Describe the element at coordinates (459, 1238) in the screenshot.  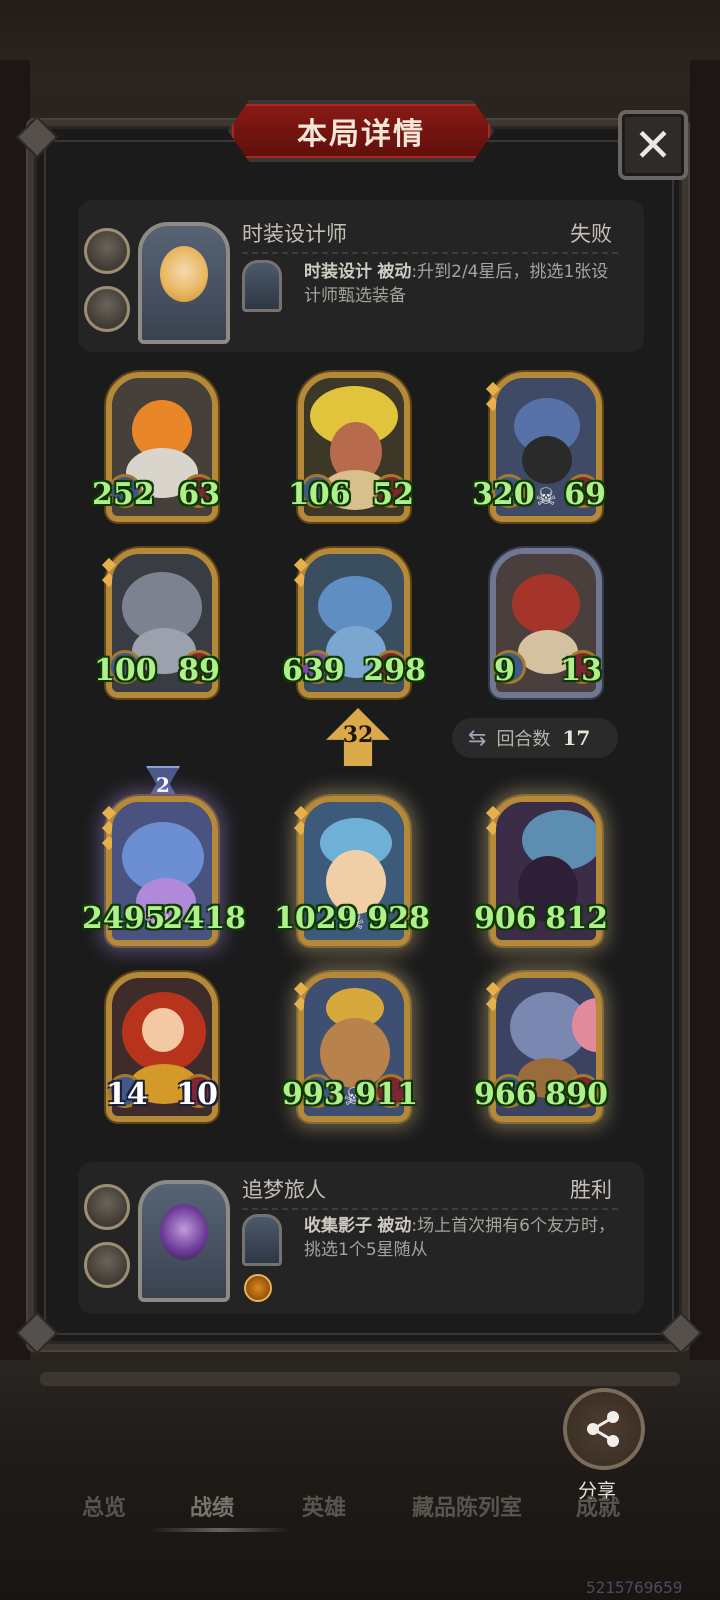
I see `hero-power-description: 收集影子 被动:场上首次拥有6个友方时，挑选1个5星随从` at that location.